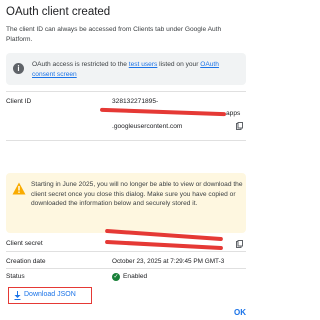  I want to click on client-secret-label: Client secret, so click(24, 243).